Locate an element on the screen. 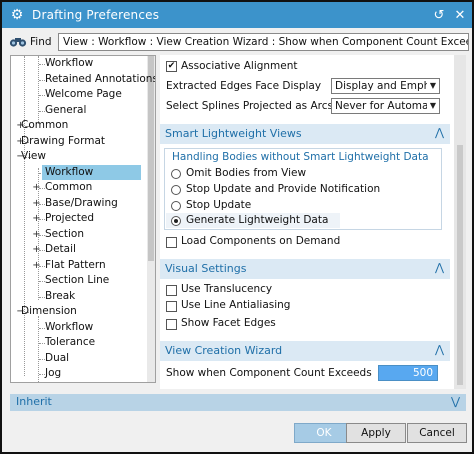 The image size is (474, 454). tree-item-label: Drawing Format is located at coordinates (63, 140).